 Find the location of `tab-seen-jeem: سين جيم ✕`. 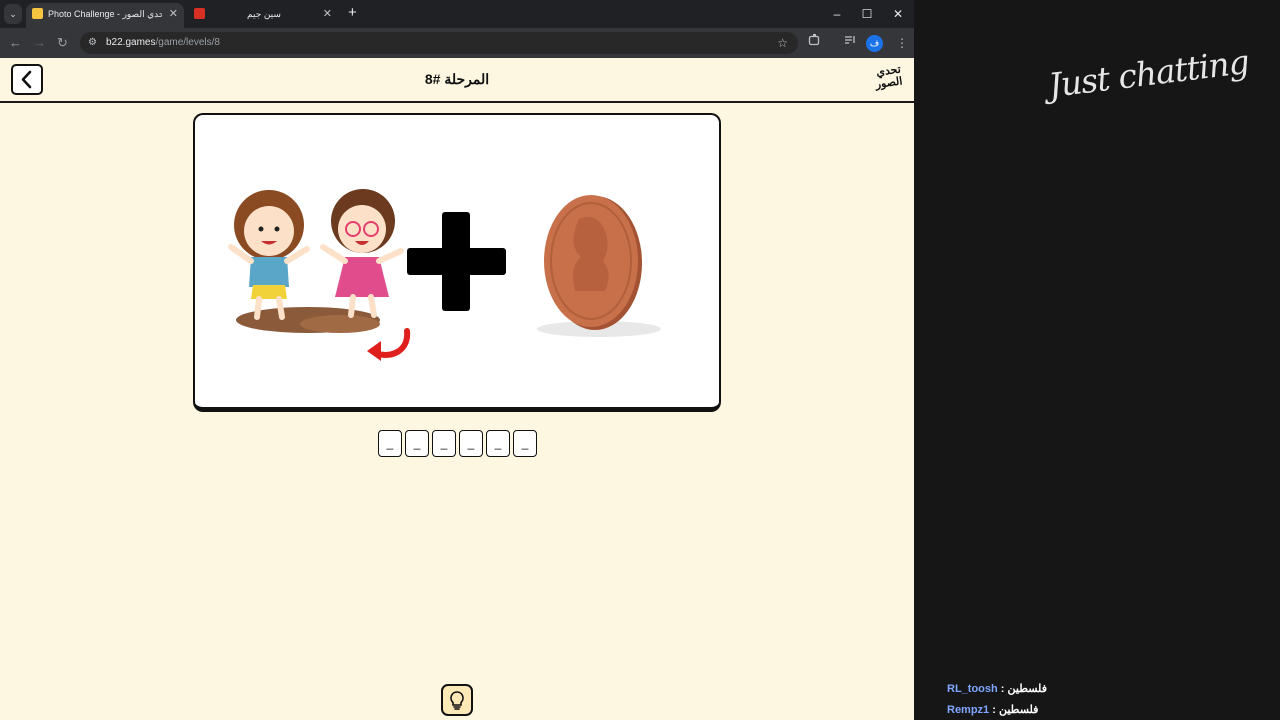

tab-seen-jeem: سين جيم ✕ is located at coordinates (262, 15).